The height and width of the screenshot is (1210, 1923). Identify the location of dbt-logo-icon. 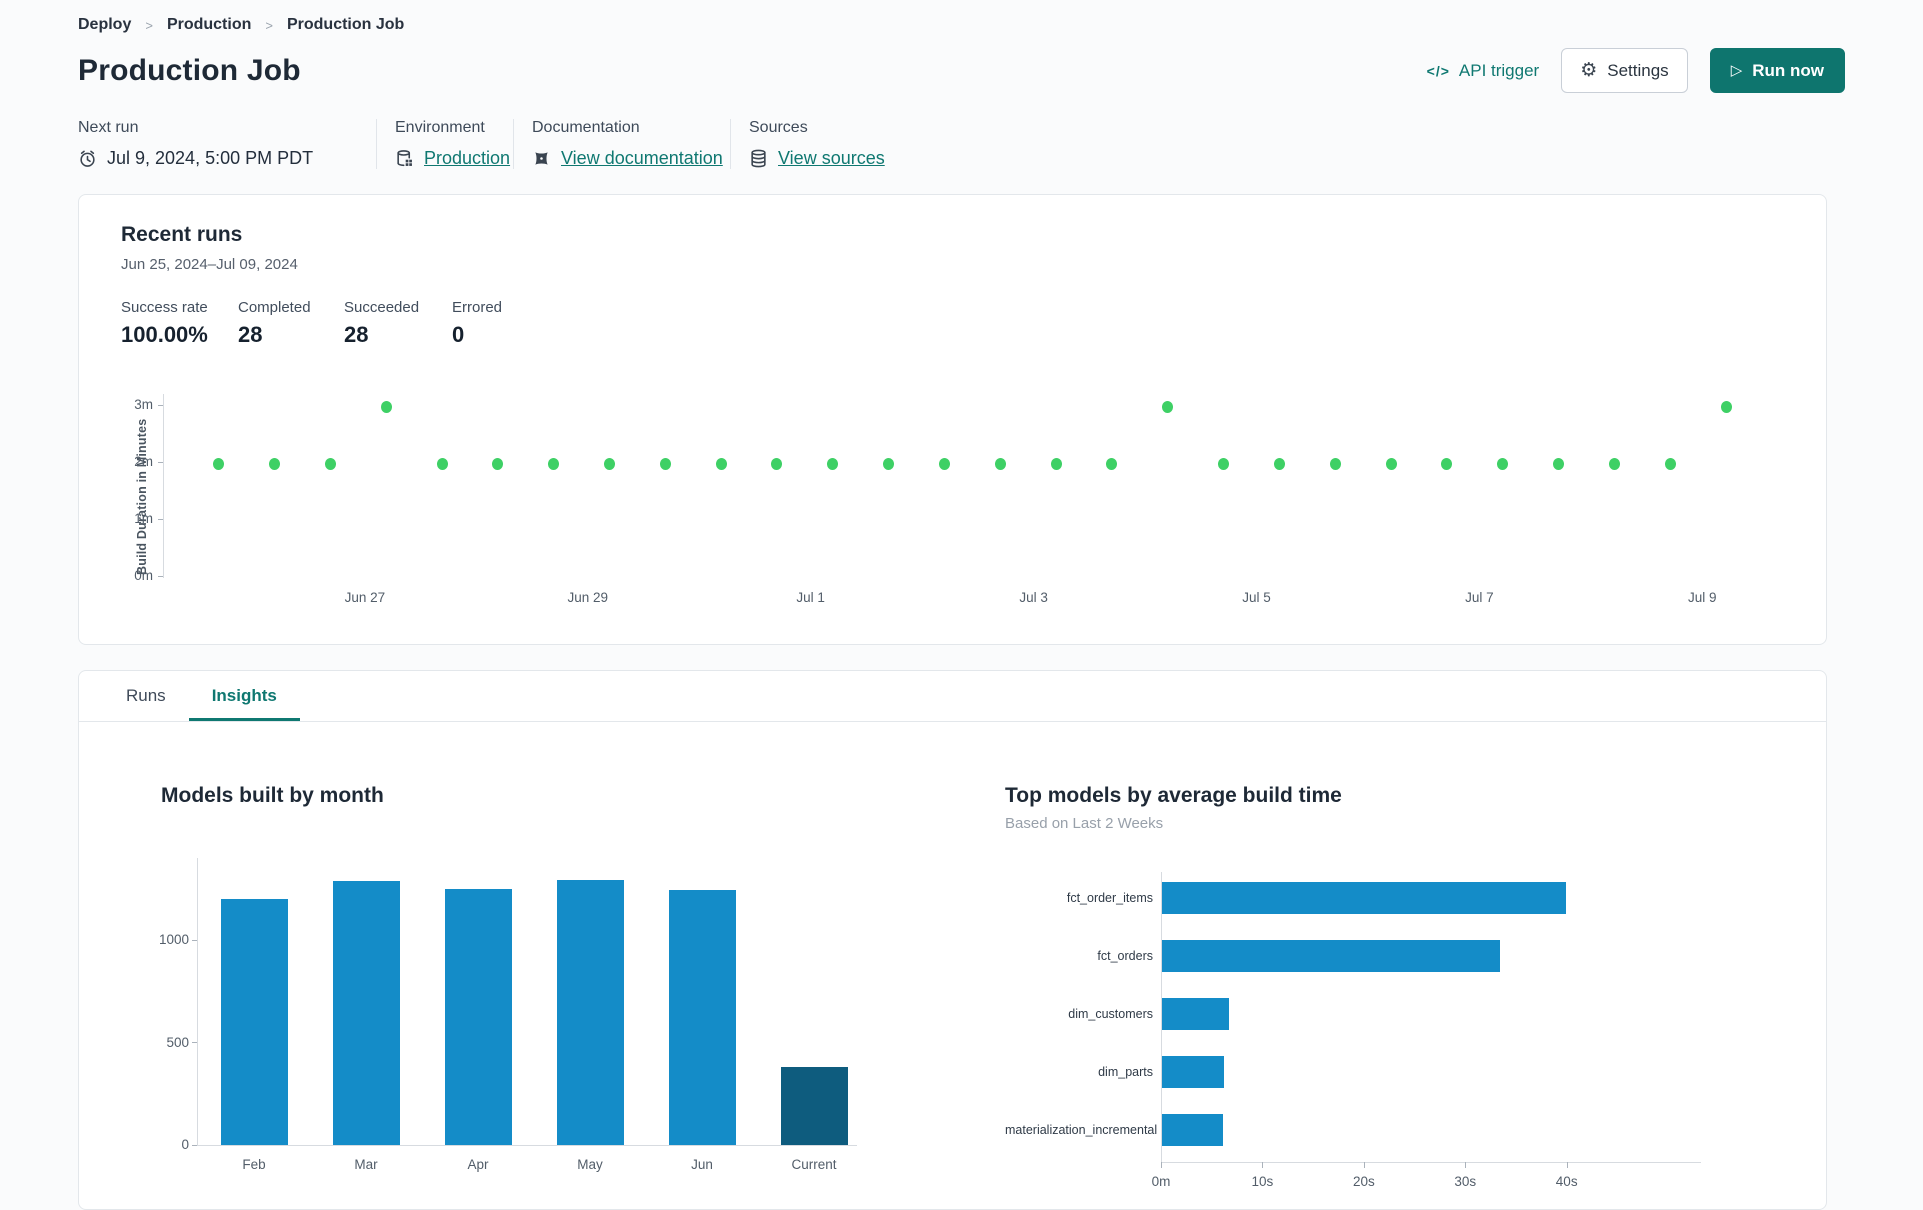
(541, 158).